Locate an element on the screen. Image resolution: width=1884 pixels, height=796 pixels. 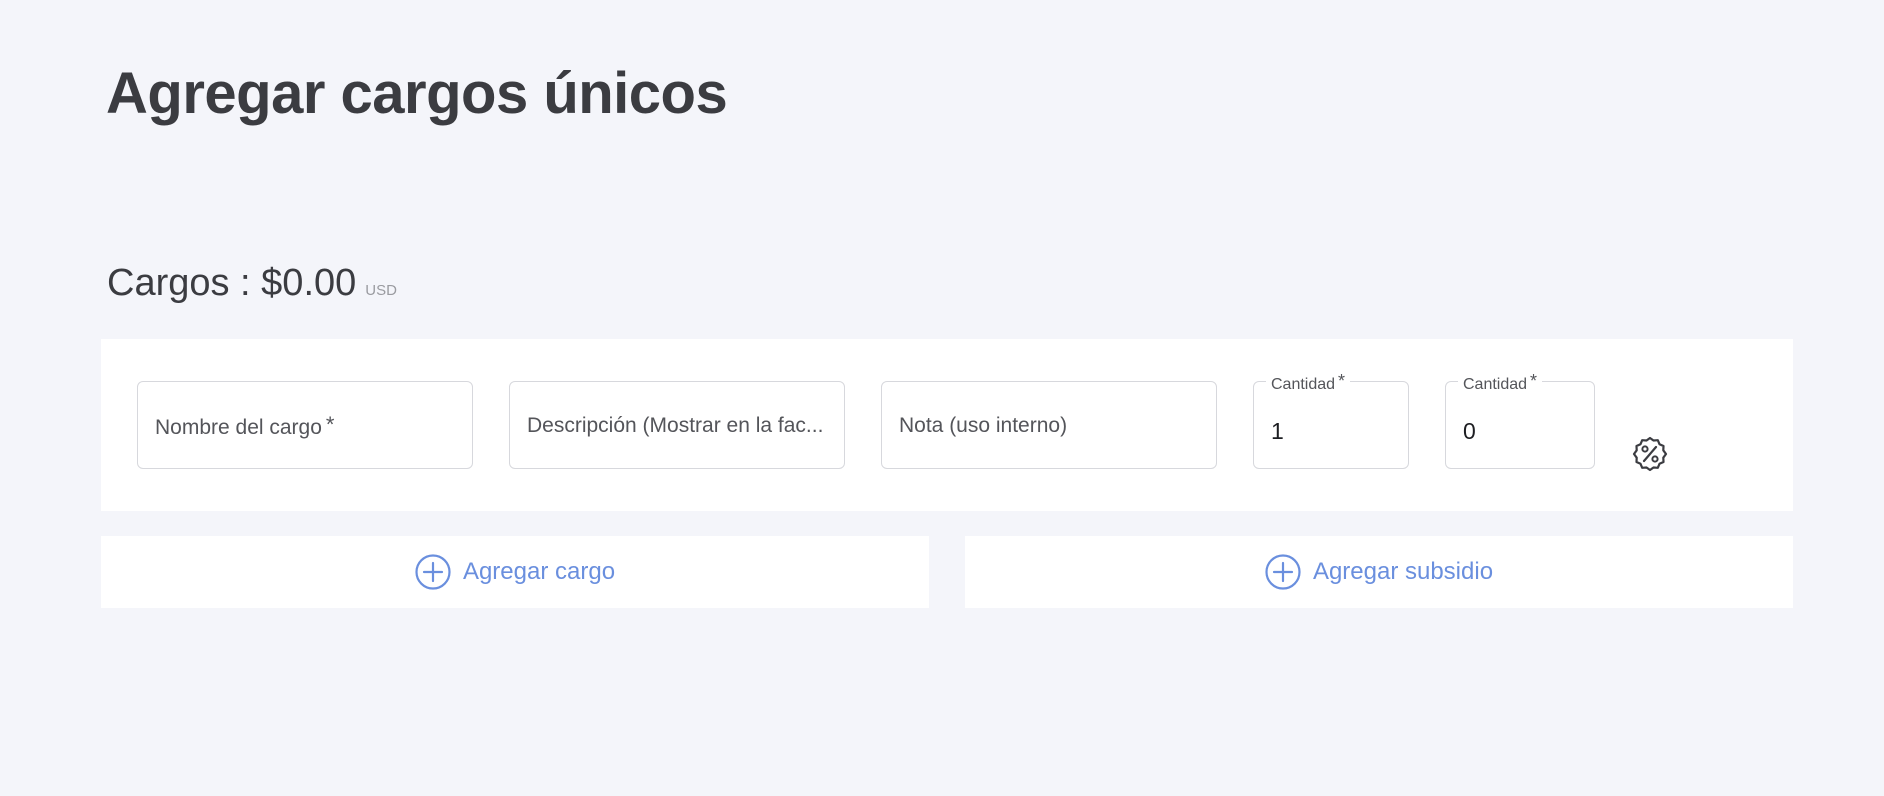
amount-value: 0 is located at coordinates (1469, 431).